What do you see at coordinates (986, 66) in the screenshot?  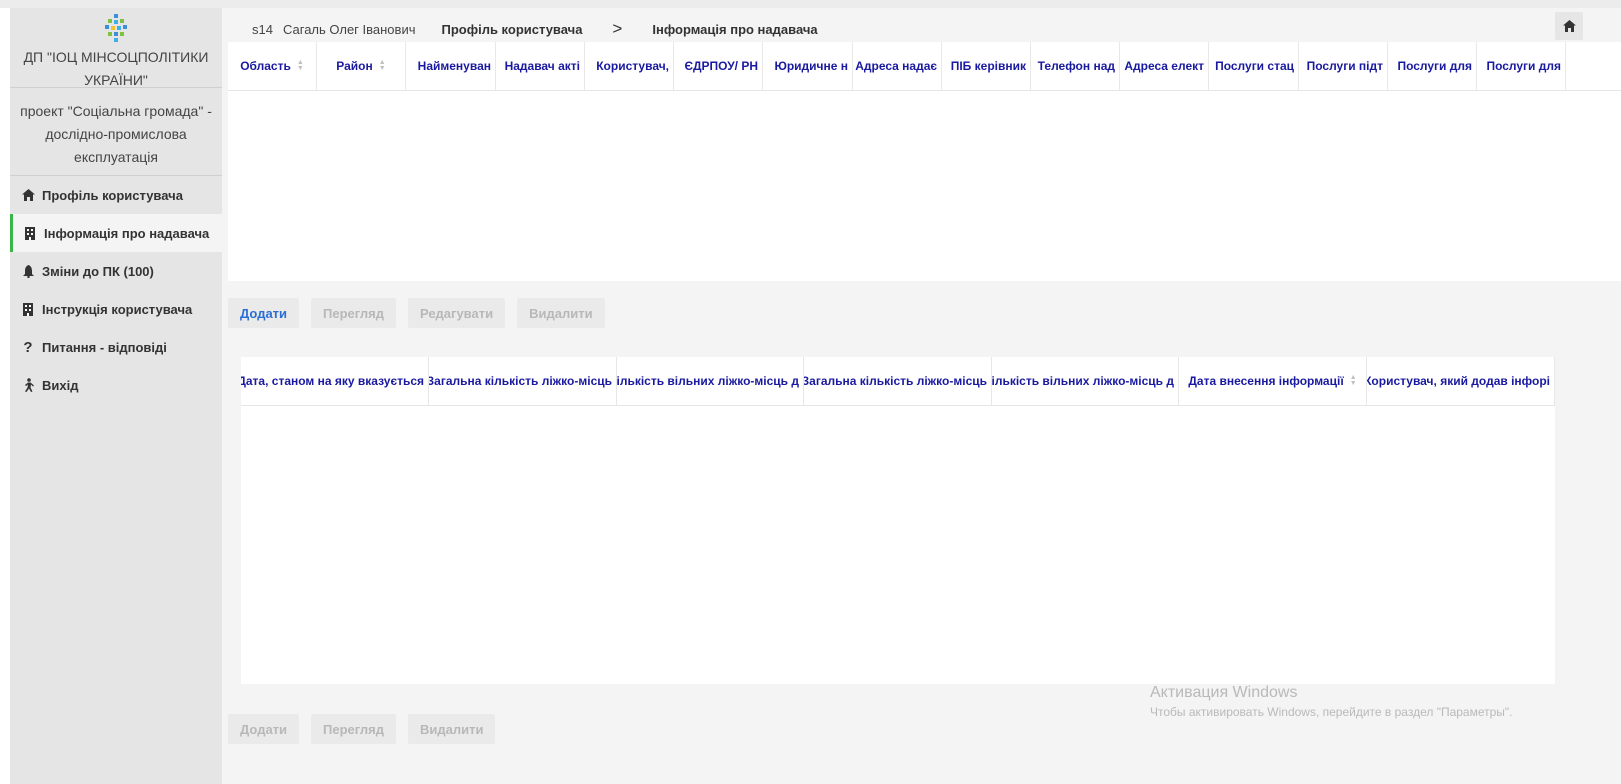 I see `column-header: ПІБ керівник` at bounding box center [986, 66].